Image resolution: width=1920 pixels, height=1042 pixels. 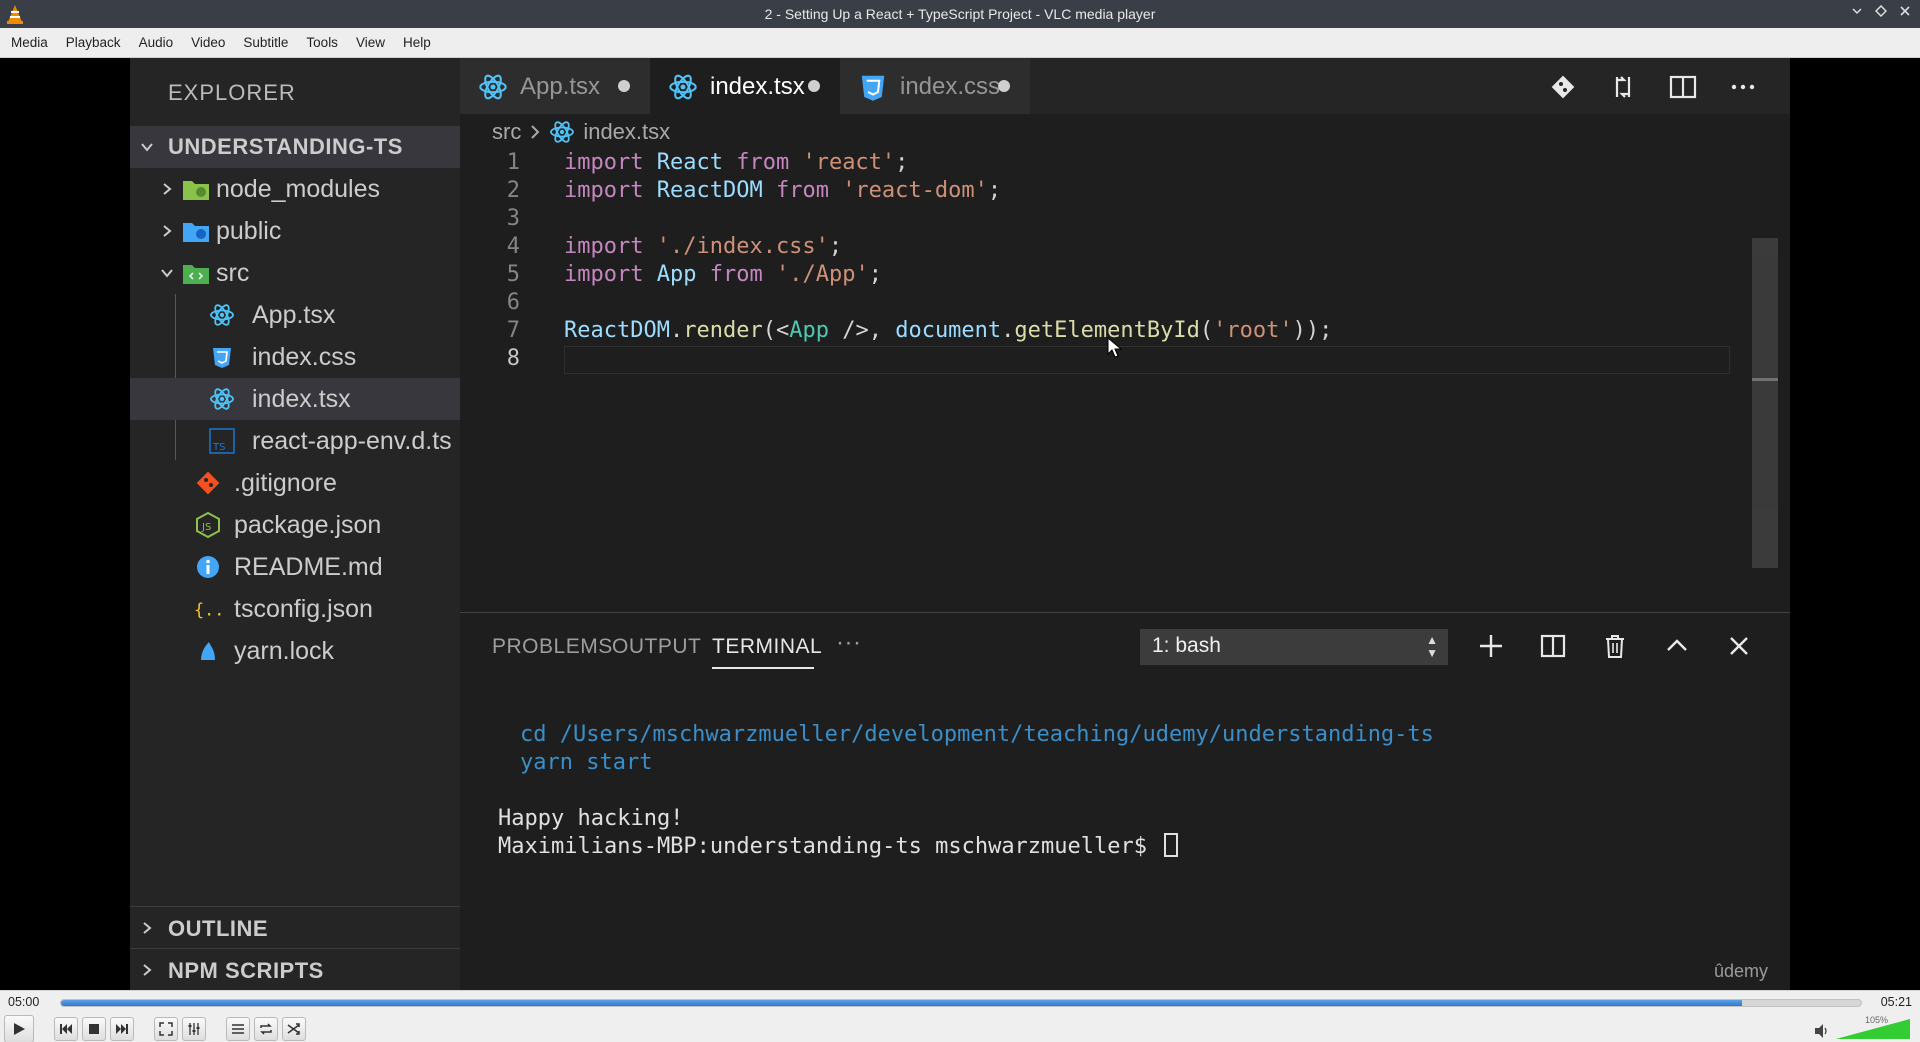 What do you see at coordinates (1294, 647) in the screenshot?
I see `terminal-select: 1: bash ▲ ▼` at bounding box center [1294, 647].